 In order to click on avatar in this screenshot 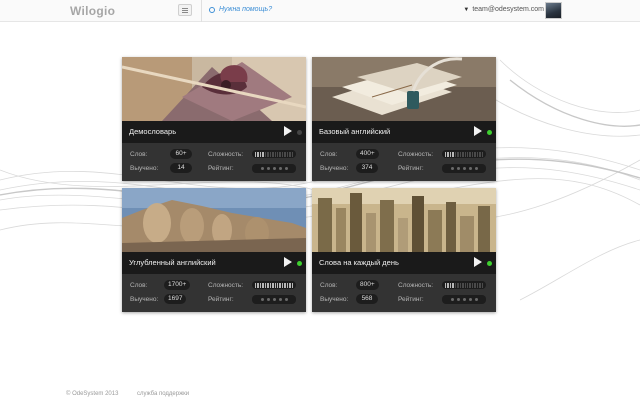, I will do `click(553, 10)`.